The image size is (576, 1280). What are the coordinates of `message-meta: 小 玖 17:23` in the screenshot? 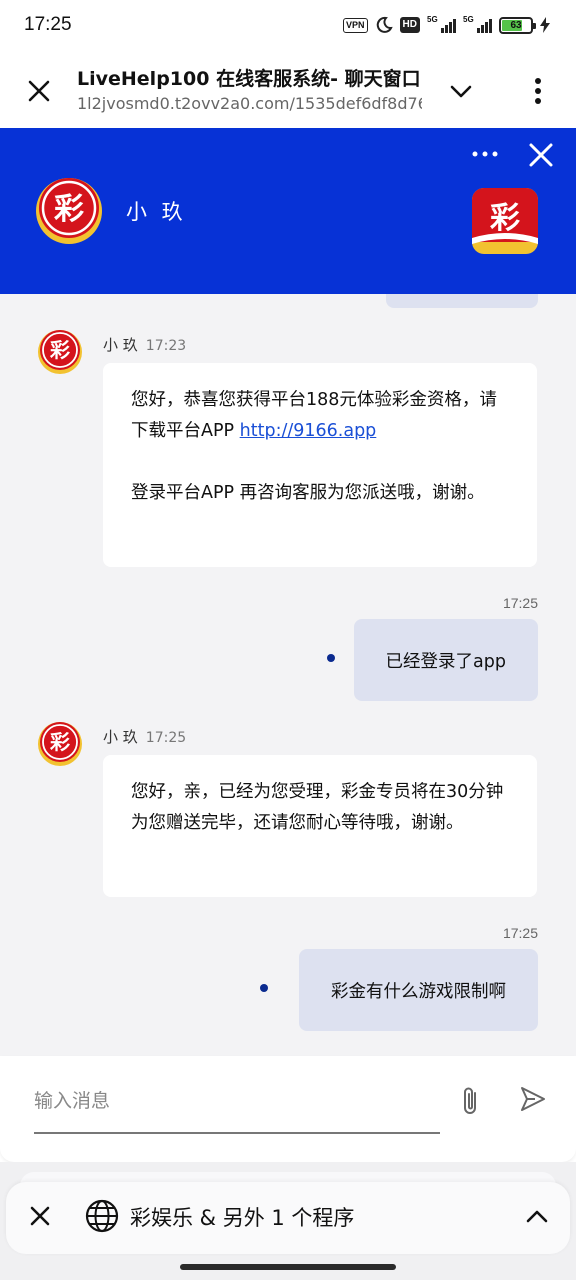 It's located at (144, 344).